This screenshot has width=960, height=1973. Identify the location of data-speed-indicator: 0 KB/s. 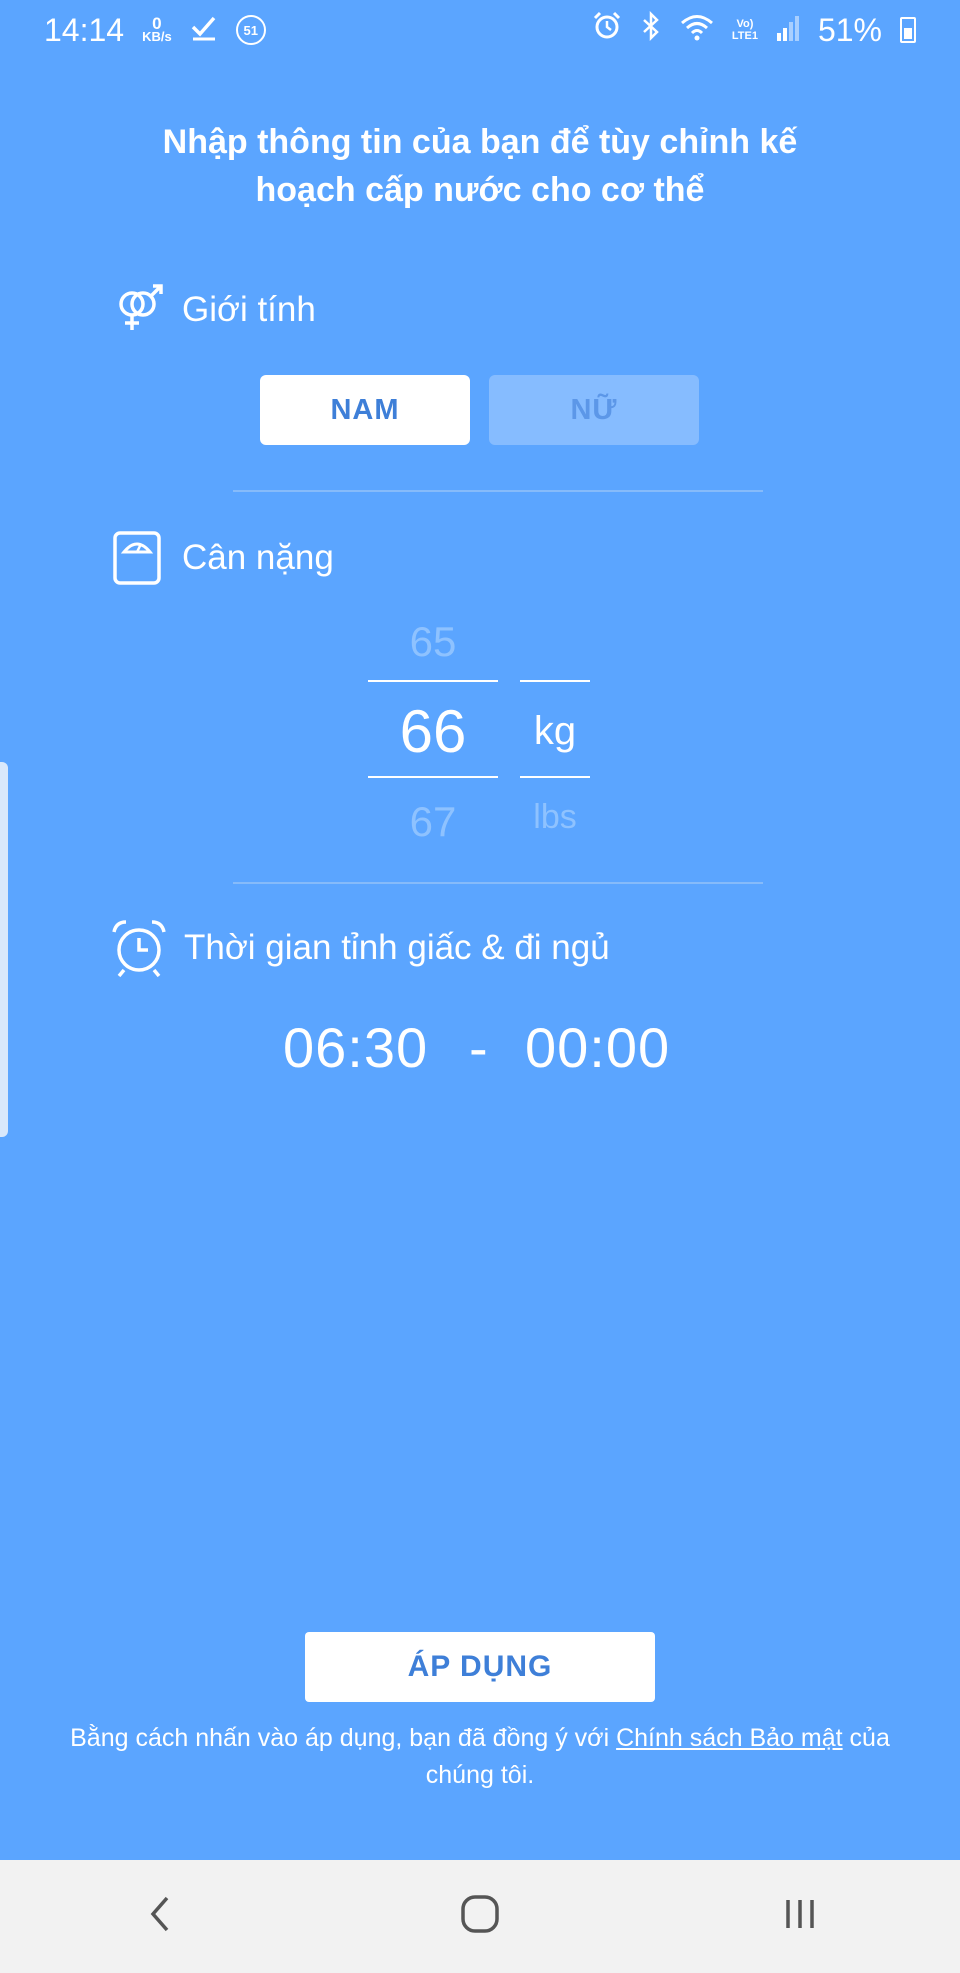
(157, 29).